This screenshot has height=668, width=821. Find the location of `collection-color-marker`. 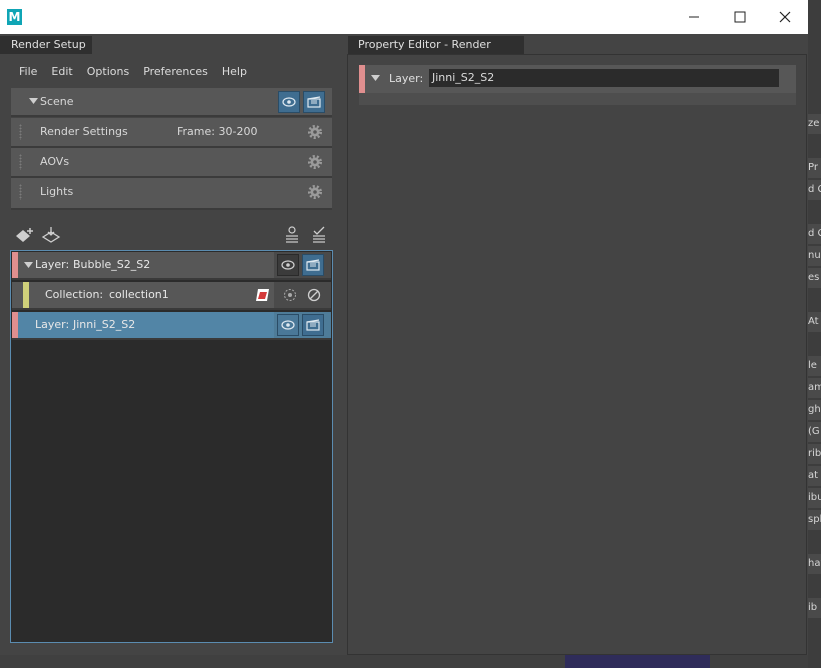

collection-color-marker is located at coordinates (26, 295).